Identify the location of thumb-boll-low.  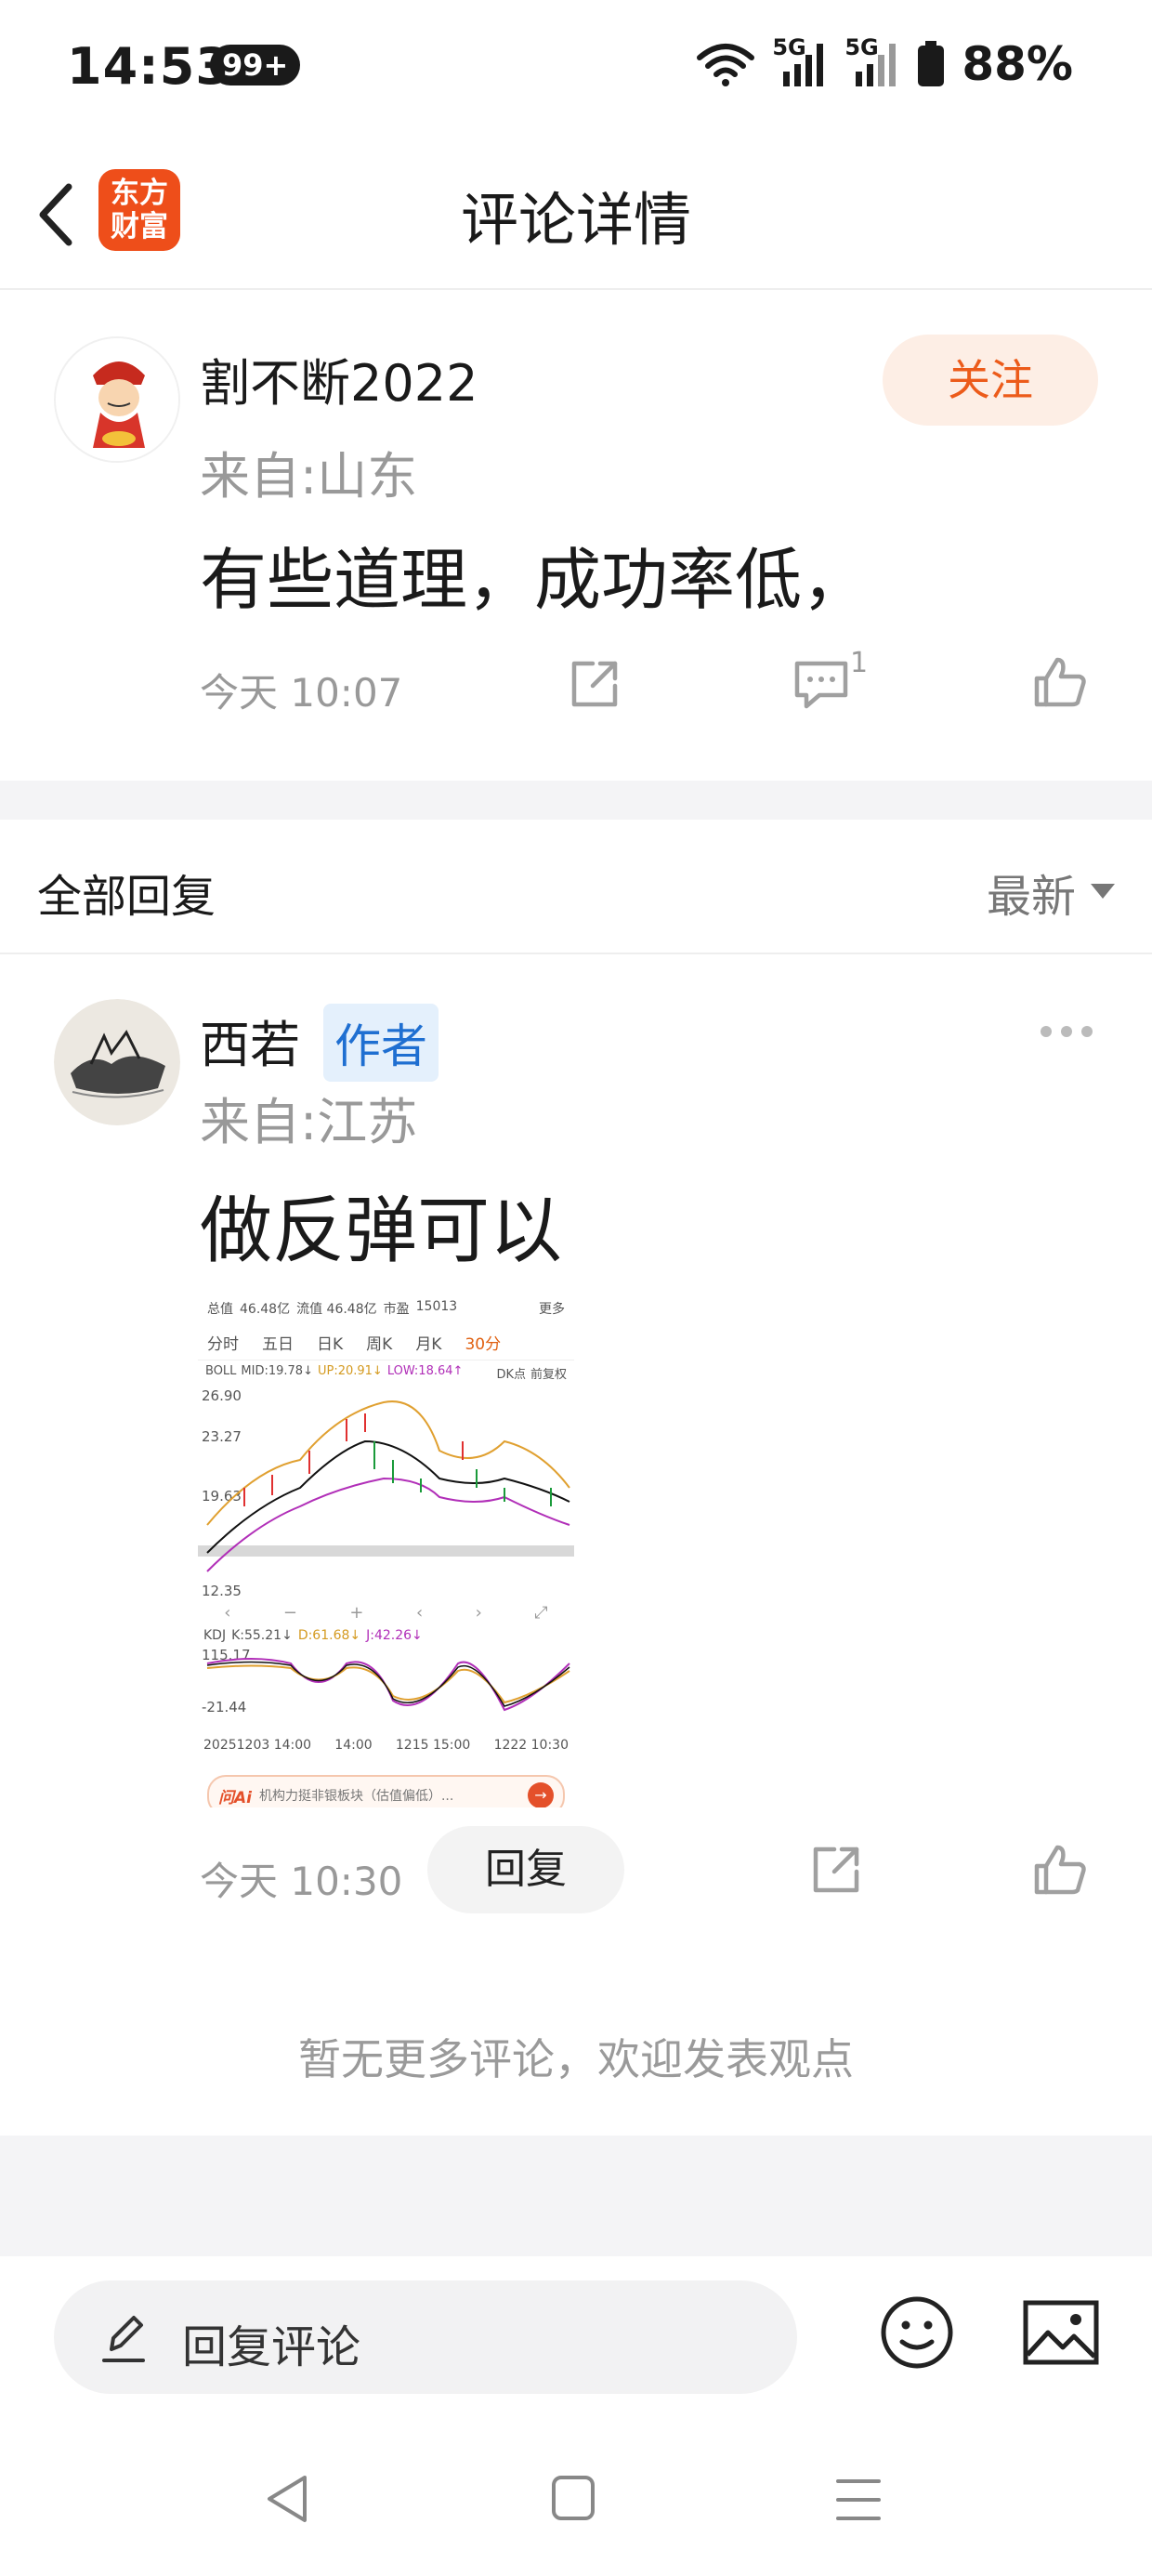
(388, 1524).